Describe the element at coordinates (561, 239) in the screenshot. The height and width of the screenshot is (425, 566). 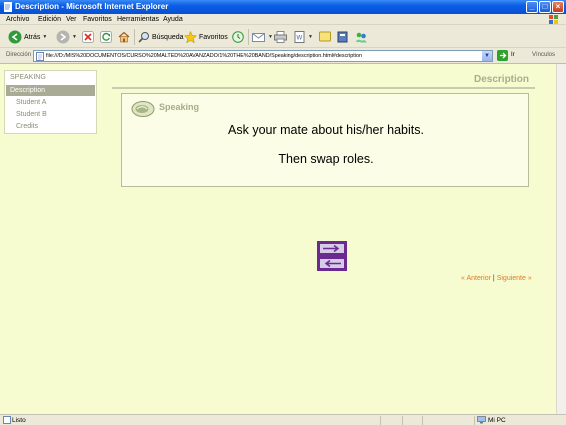
I see `vertical-scrollbar` at that location.